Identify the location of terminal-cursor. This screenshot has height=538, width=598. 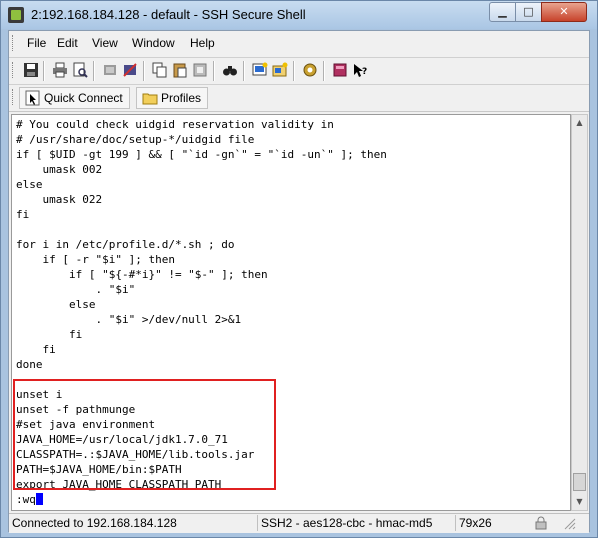
(39, 499).